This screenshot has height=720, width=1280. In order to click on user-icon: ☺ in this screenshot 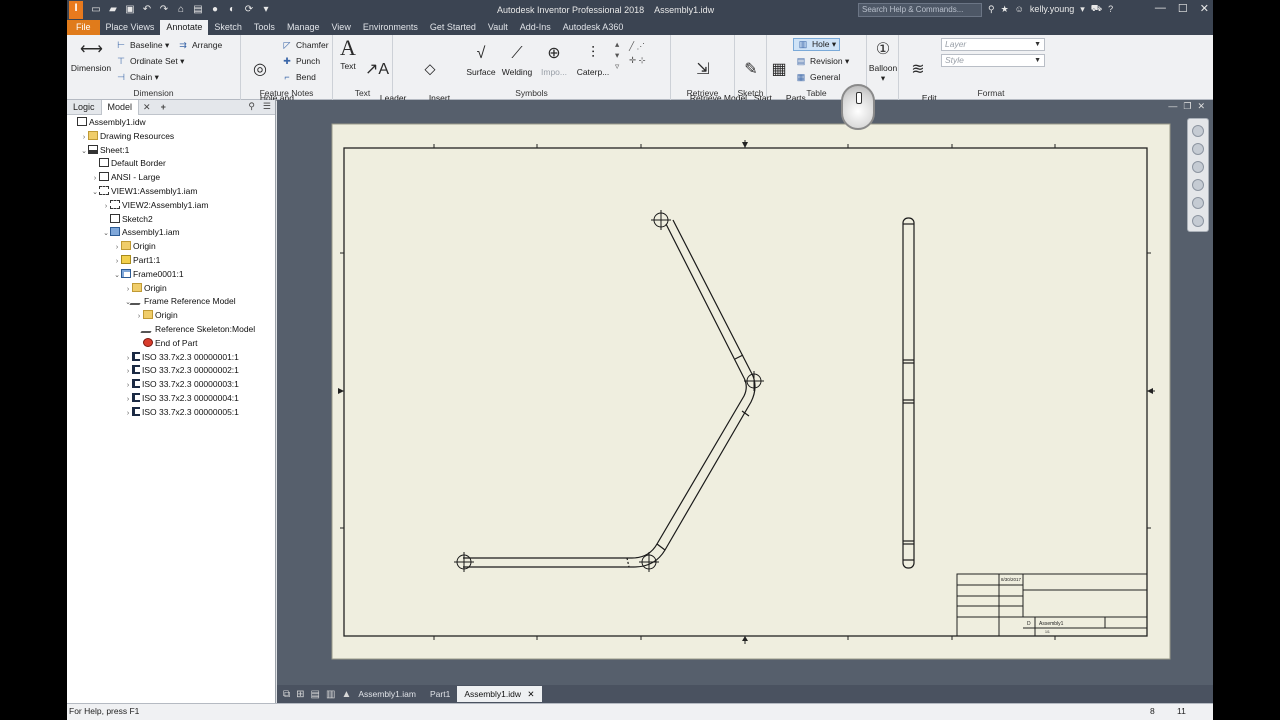, I will do `click(1019, 9)`.